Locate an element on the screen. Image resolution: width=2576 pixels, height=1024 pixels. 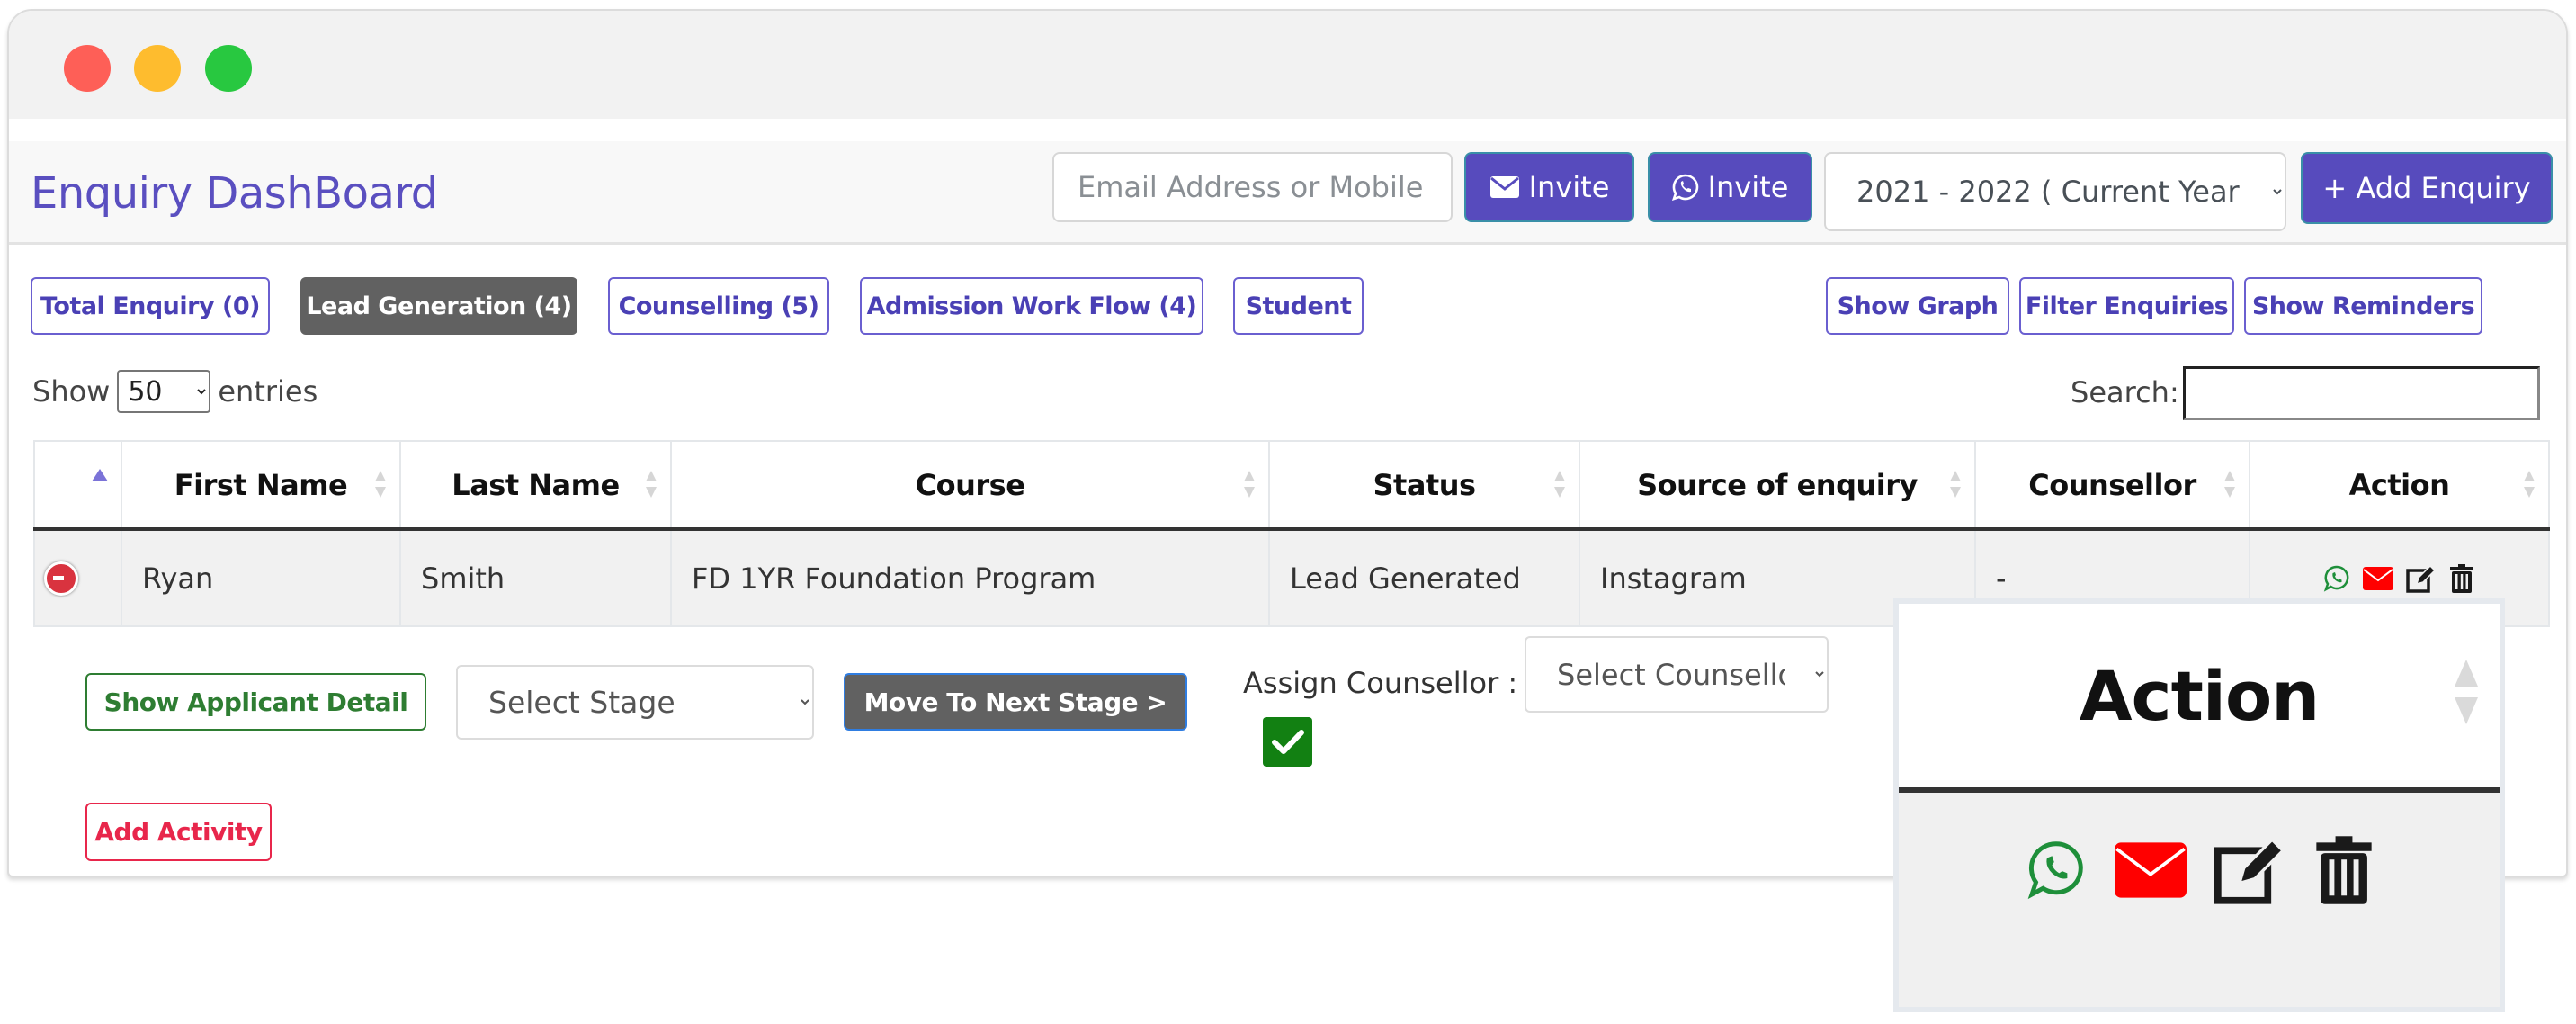
column-label: Last Name is located at coordinates (536, 484).